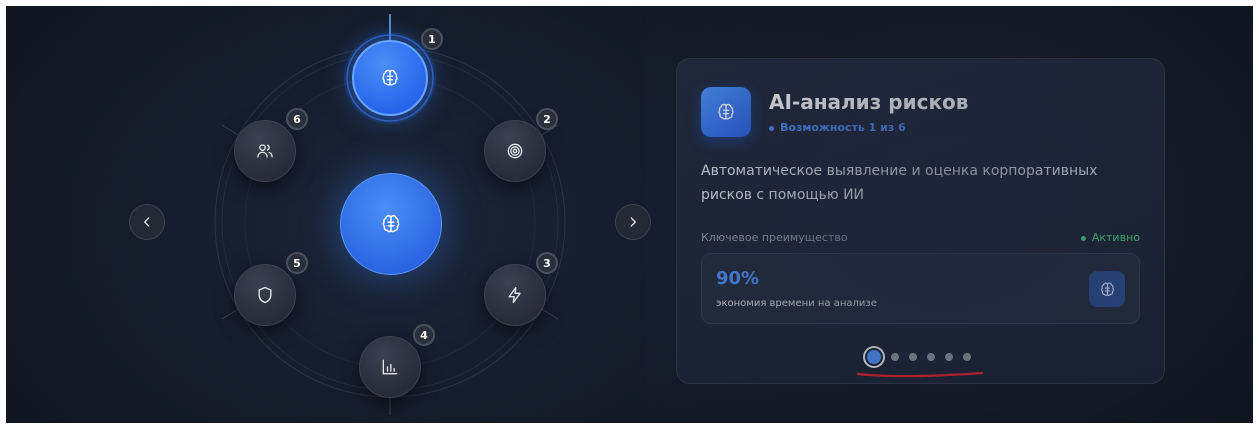  I want to click on feature-number-badge: 4, so click(424, 335).